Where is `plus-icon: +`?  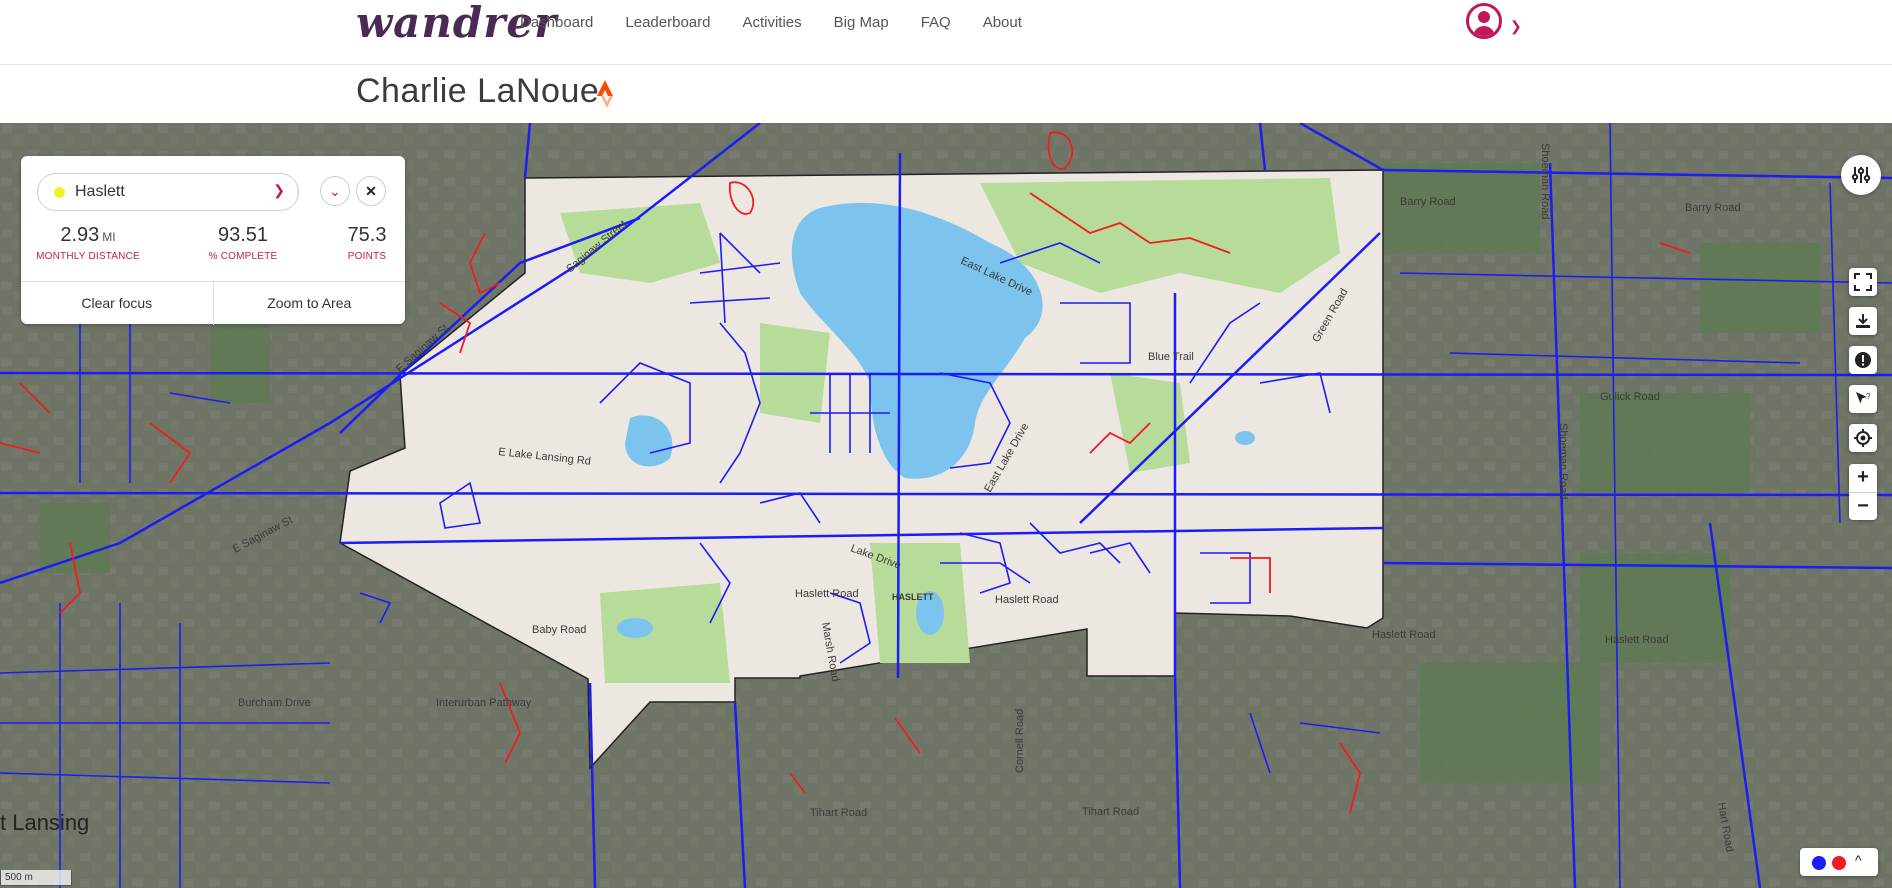
plus-icon: + is located at coordinates (1863, 477).